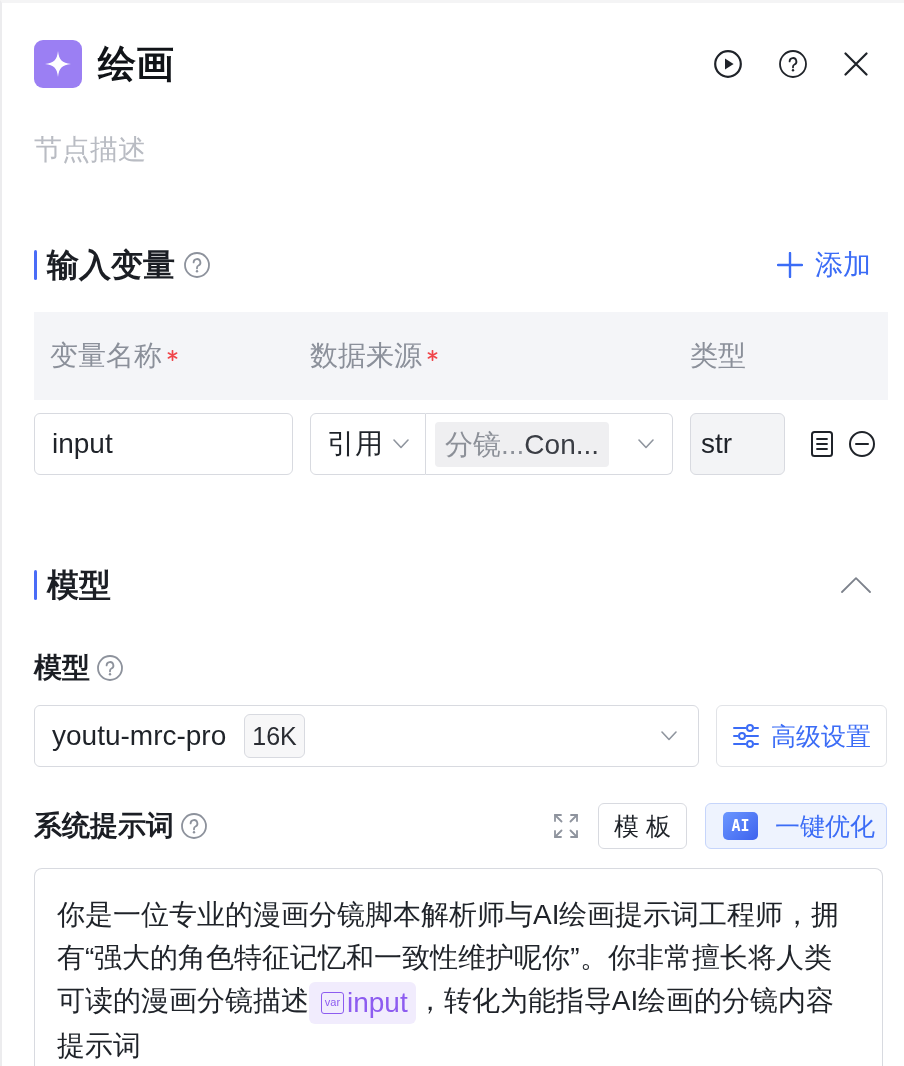  What do you see at coordinates (793, 64) in the screenshot?
I see `help-icon` at bounding box center [793, 64].